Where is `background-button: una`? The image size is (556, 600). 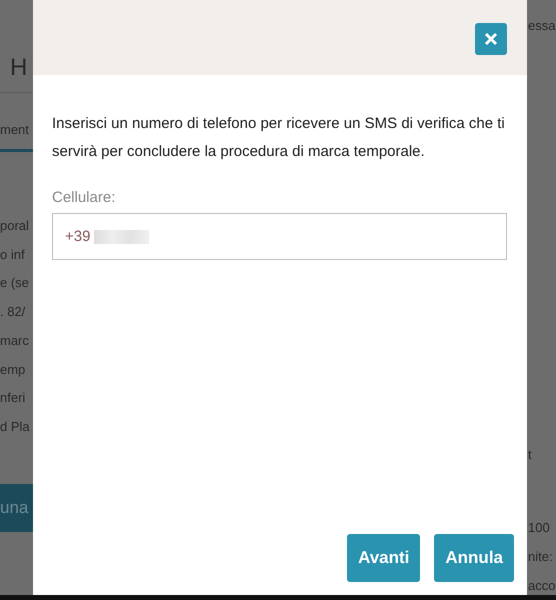 background-button: una is located at coordinates (16, 508).